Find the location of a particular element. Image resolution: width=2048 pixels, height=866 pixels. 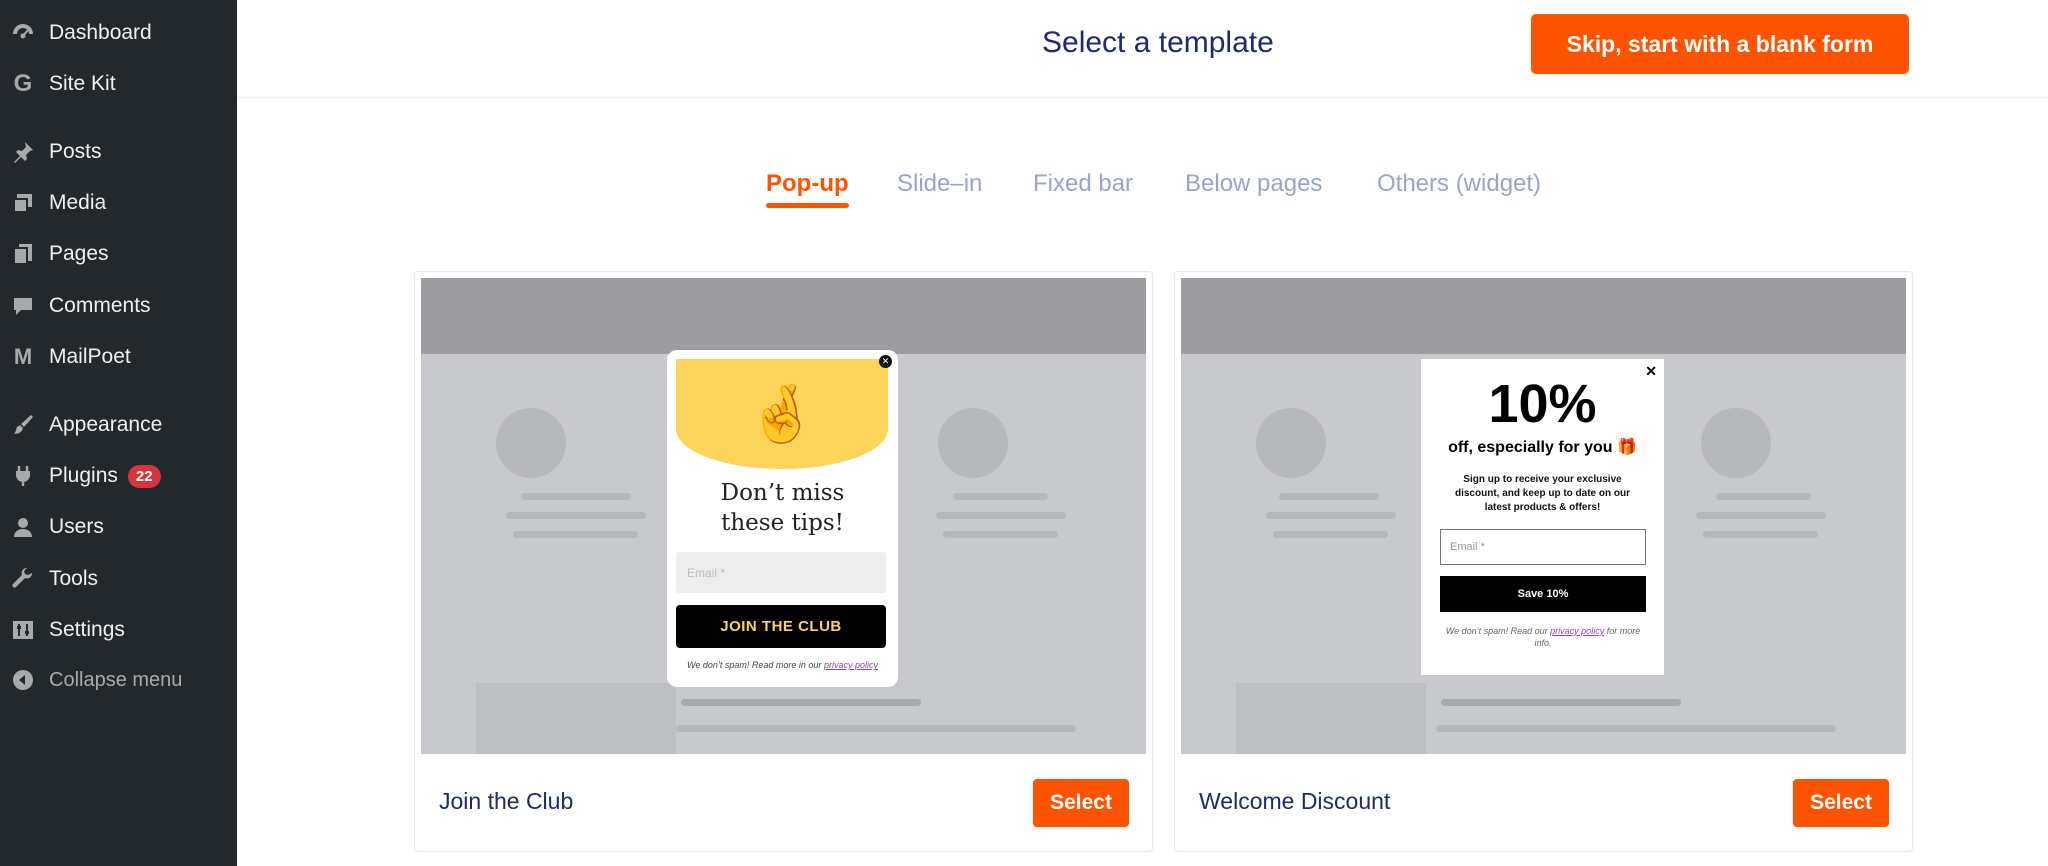

comment-icon is located at coordinates (23, 306).